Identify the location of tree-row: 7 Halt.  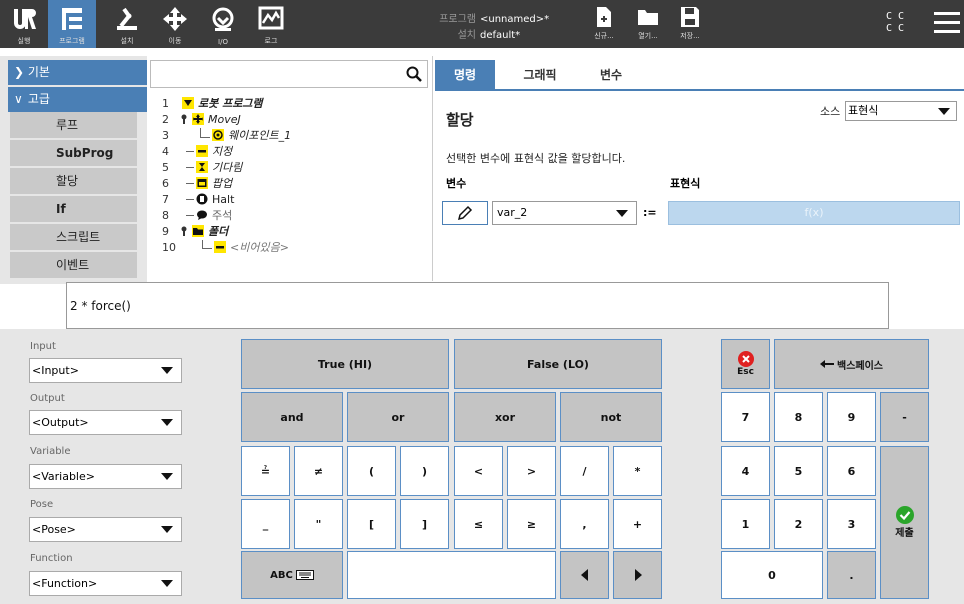
(290, 200).